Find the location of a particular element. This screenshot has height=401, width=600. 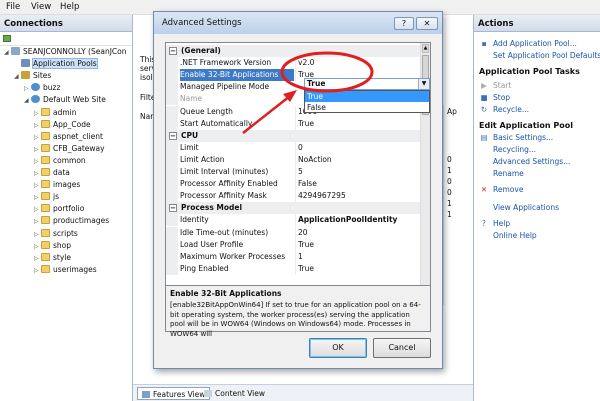

action-label: Stop is located at coordinates (502, 97).